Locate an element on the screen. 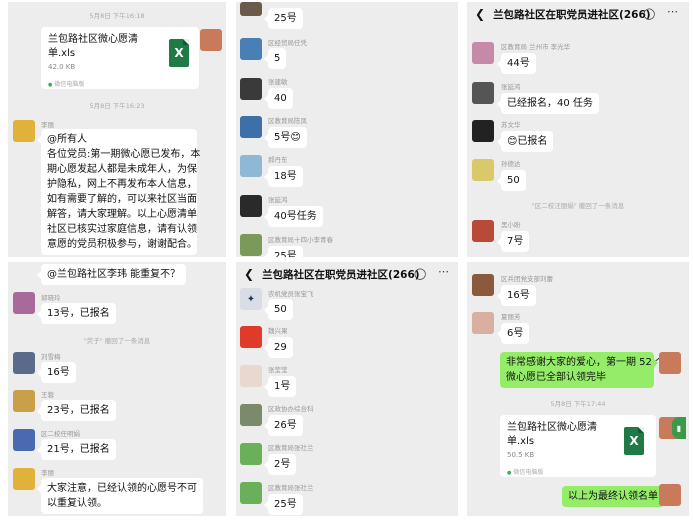 The width and height of the screenshot is (693, 520). sender-name: 孙德达 is located at coordinates (511, 164).